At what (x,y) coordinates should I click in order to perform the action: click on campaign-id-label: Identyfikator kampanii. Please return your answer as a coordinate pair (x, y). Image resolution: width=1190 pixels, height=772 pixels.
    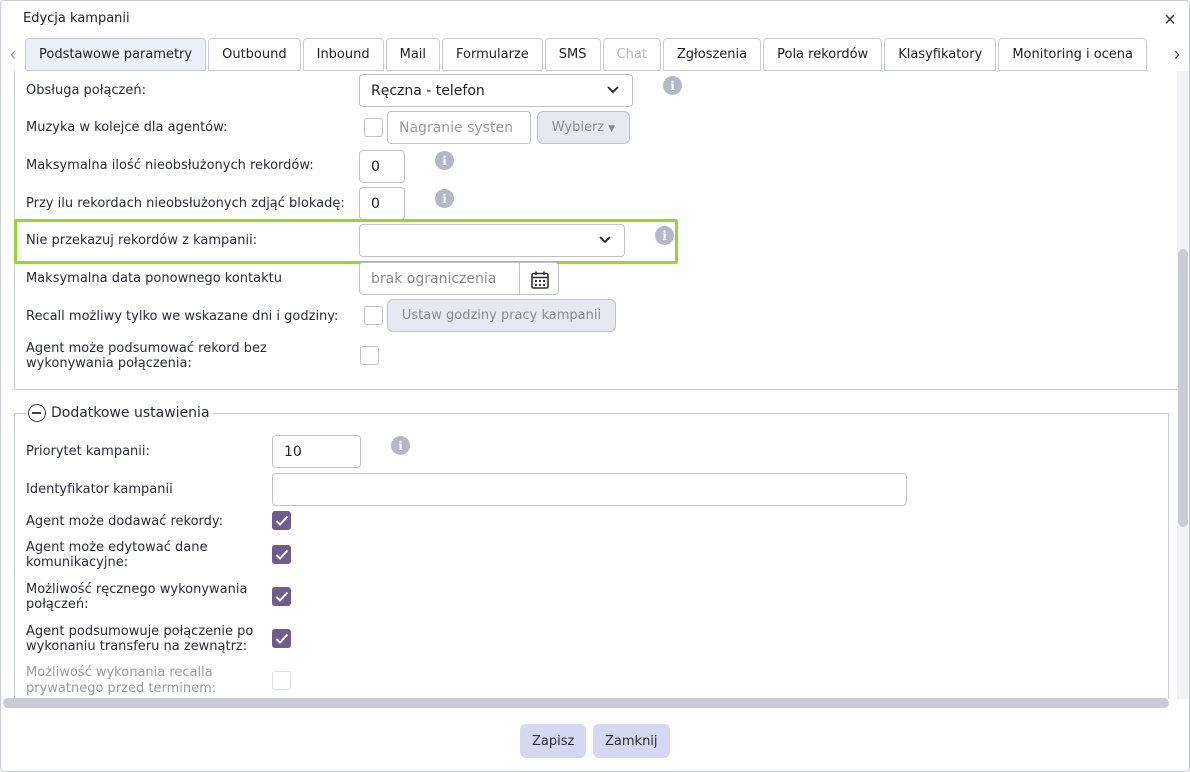
    Looking at the image, I should click on (99, 489).